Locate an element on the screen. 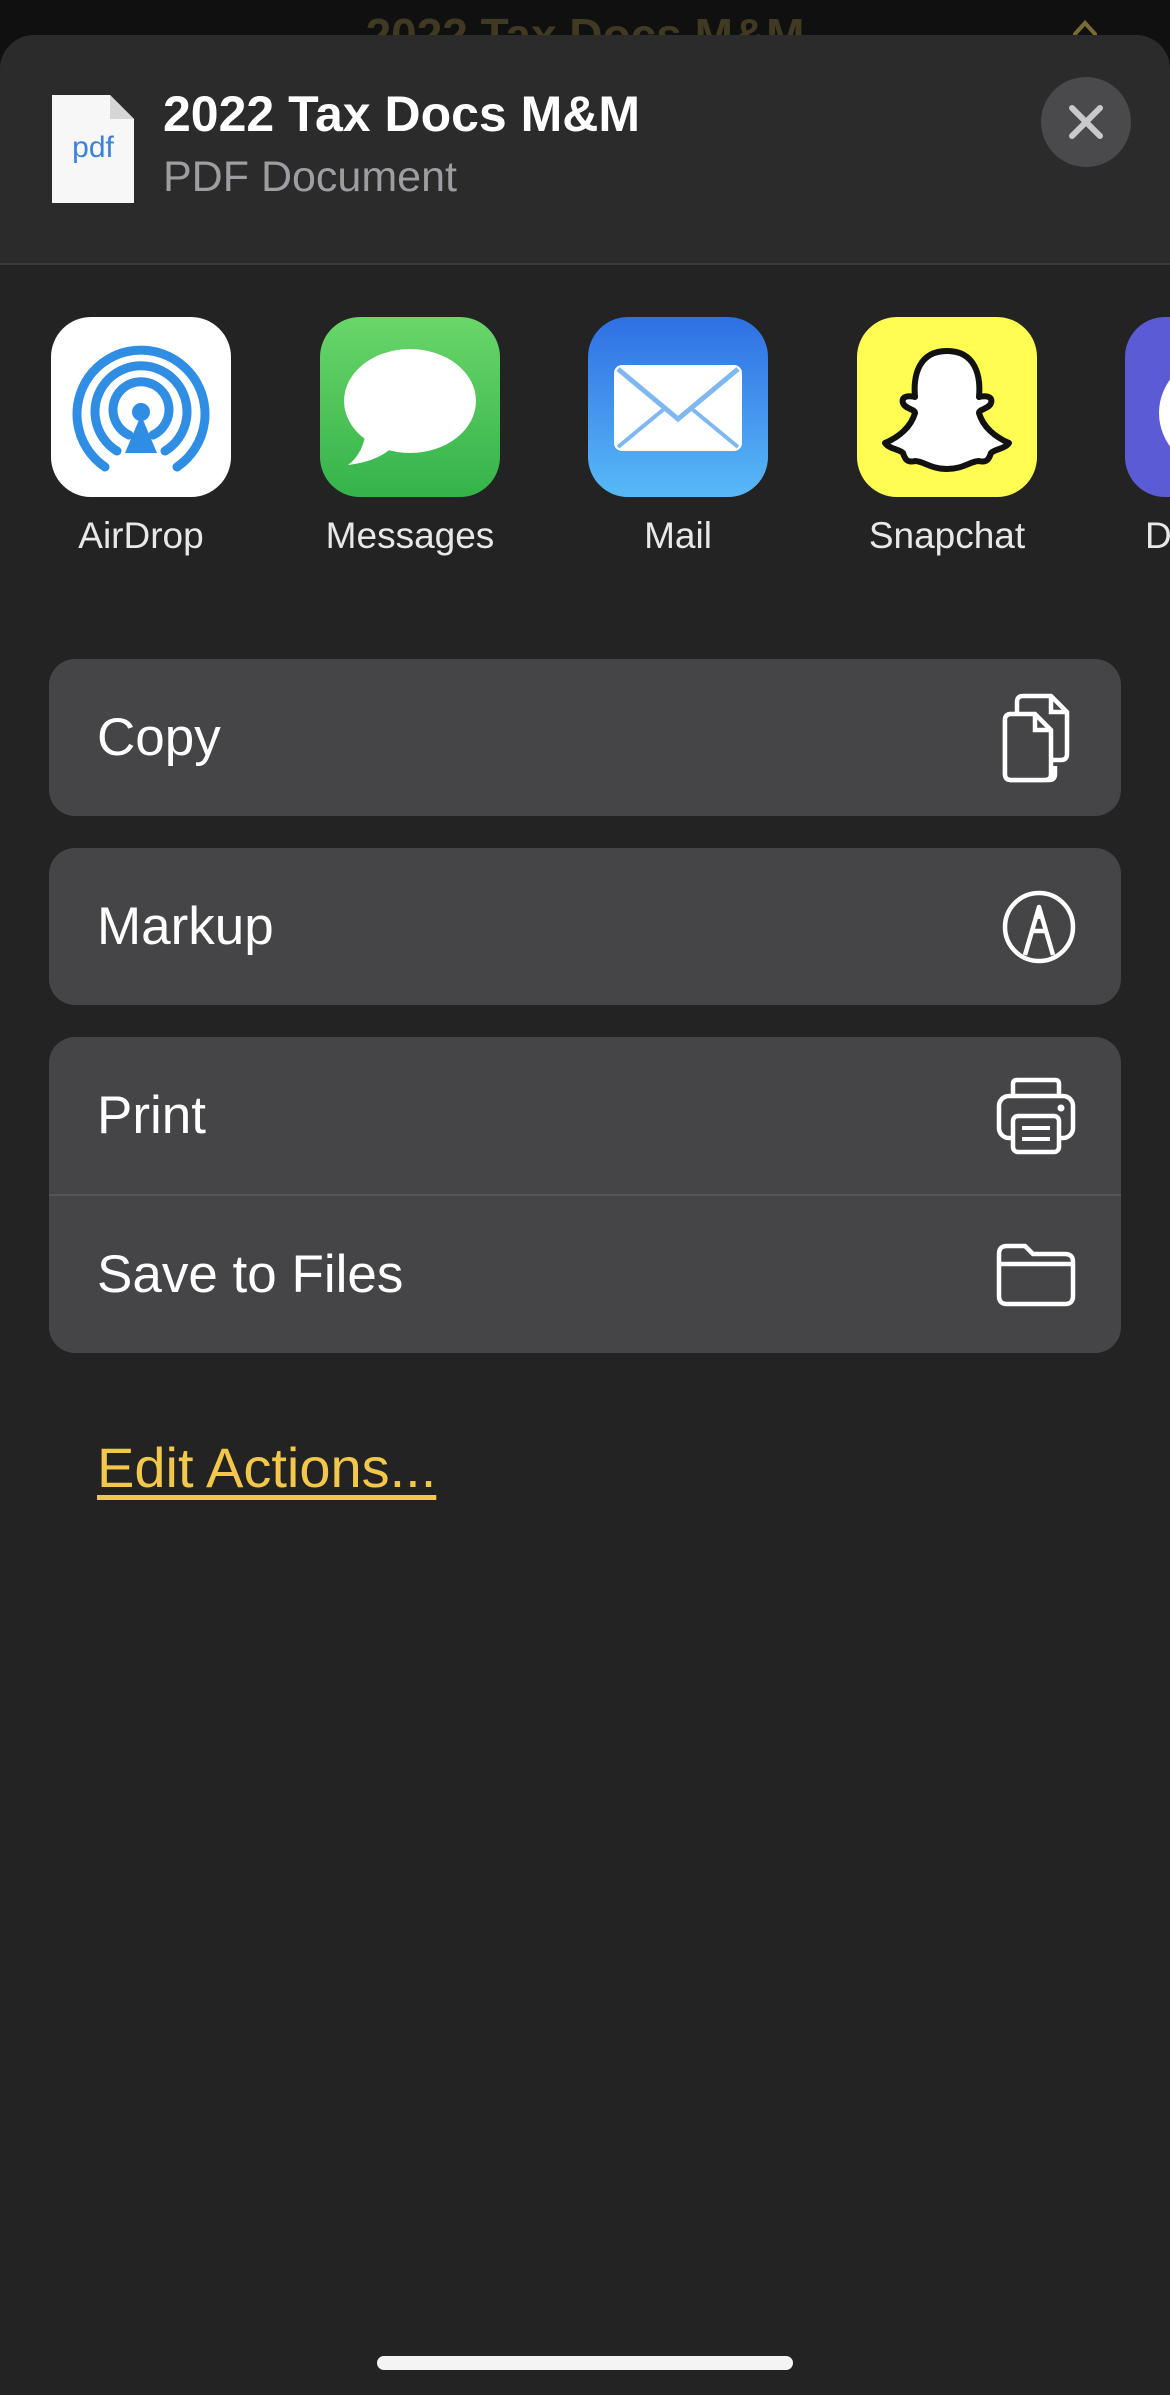 The width and height of the screenshot is (1170, 2395). messages-icon is located at coordinates (410, 407).